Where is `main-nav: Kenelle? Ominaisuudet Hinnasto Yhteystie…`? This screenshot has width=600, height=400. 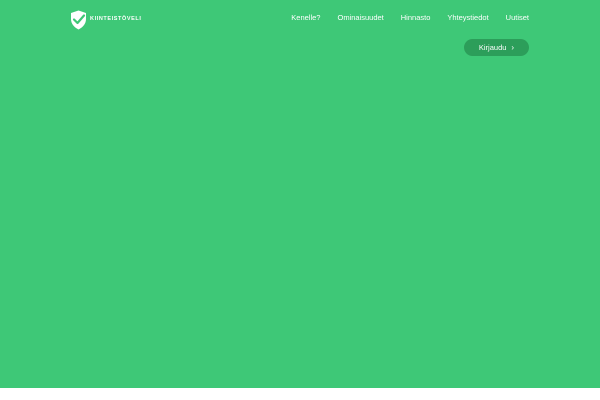
main-nav: Kenelle? Ominaisuudet Hinnasto Yhteystie… is located at coordinates (410, 18).